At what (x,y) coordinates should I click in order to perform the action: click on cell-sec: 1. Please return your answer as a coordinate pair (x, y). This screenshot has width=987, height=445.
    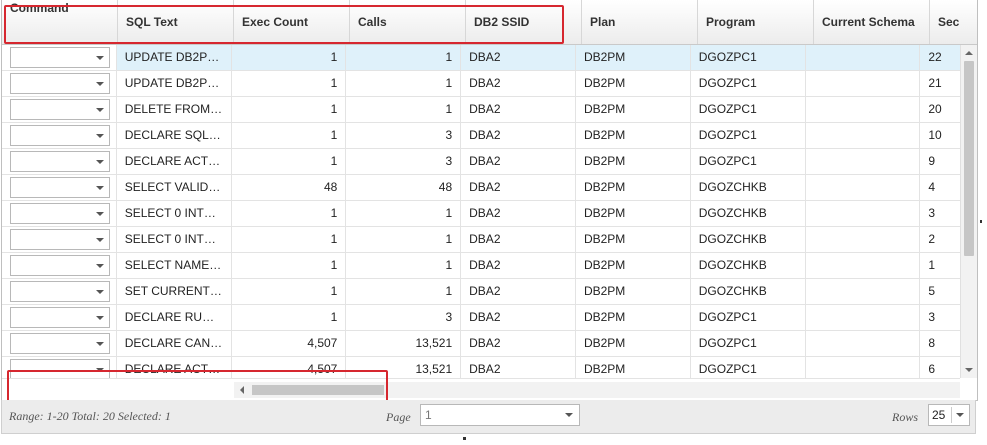
    Looking at the image, I should click on (932, 265).